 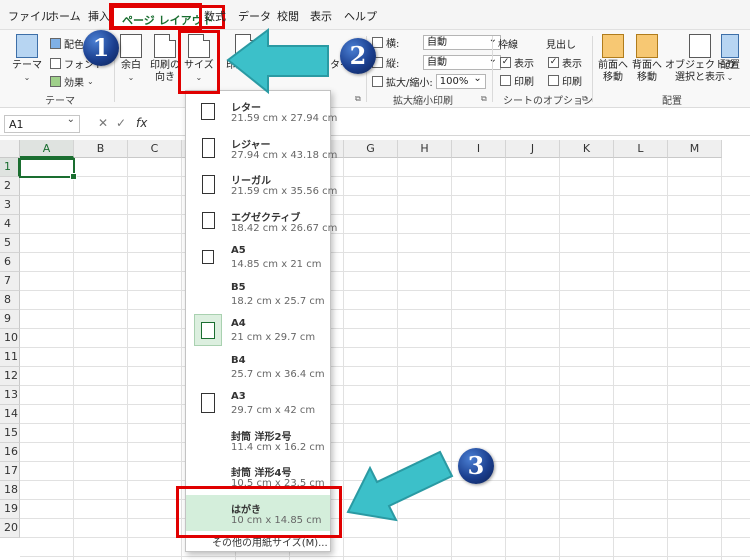 What do you see at coordinates (277, 61) in the screenshot?
I see `arrow-pointing-left-icon` at bounding box center [277, 61].